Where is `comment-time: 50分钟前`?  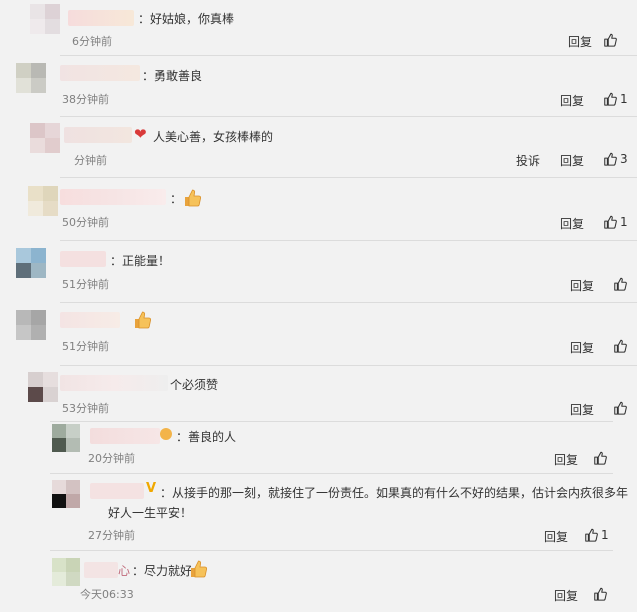 comment-time: 50分钟前 is located at coordinates (85, 222).